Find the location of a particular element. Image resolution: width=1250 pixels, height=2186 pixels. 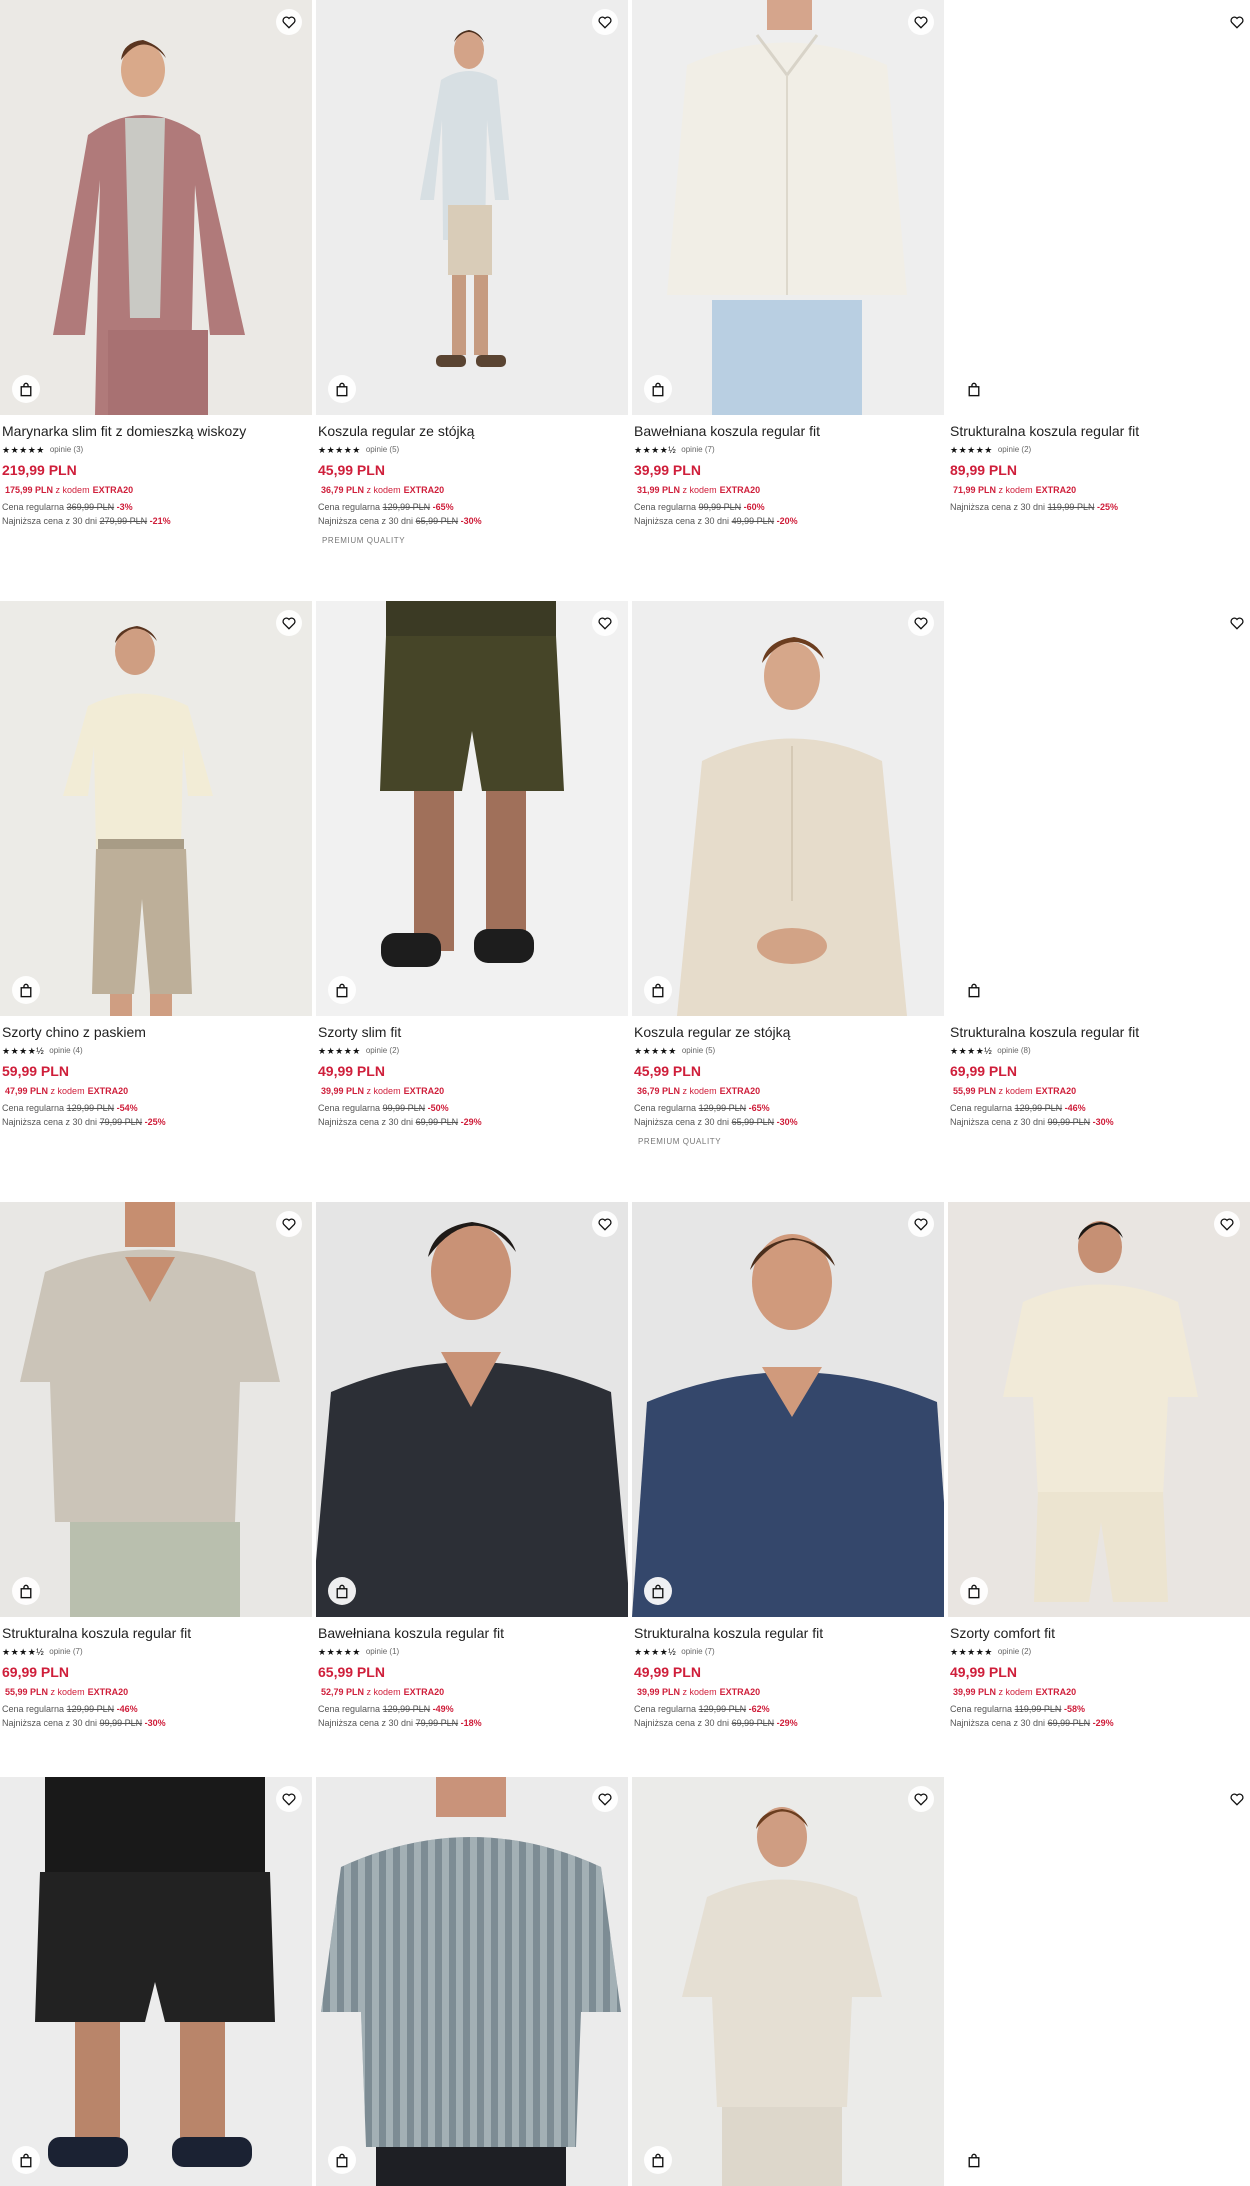

lowest-price: Najniższa cena z 30 dni 69,99 PLN -29% is located at coordinates (788, 1723).